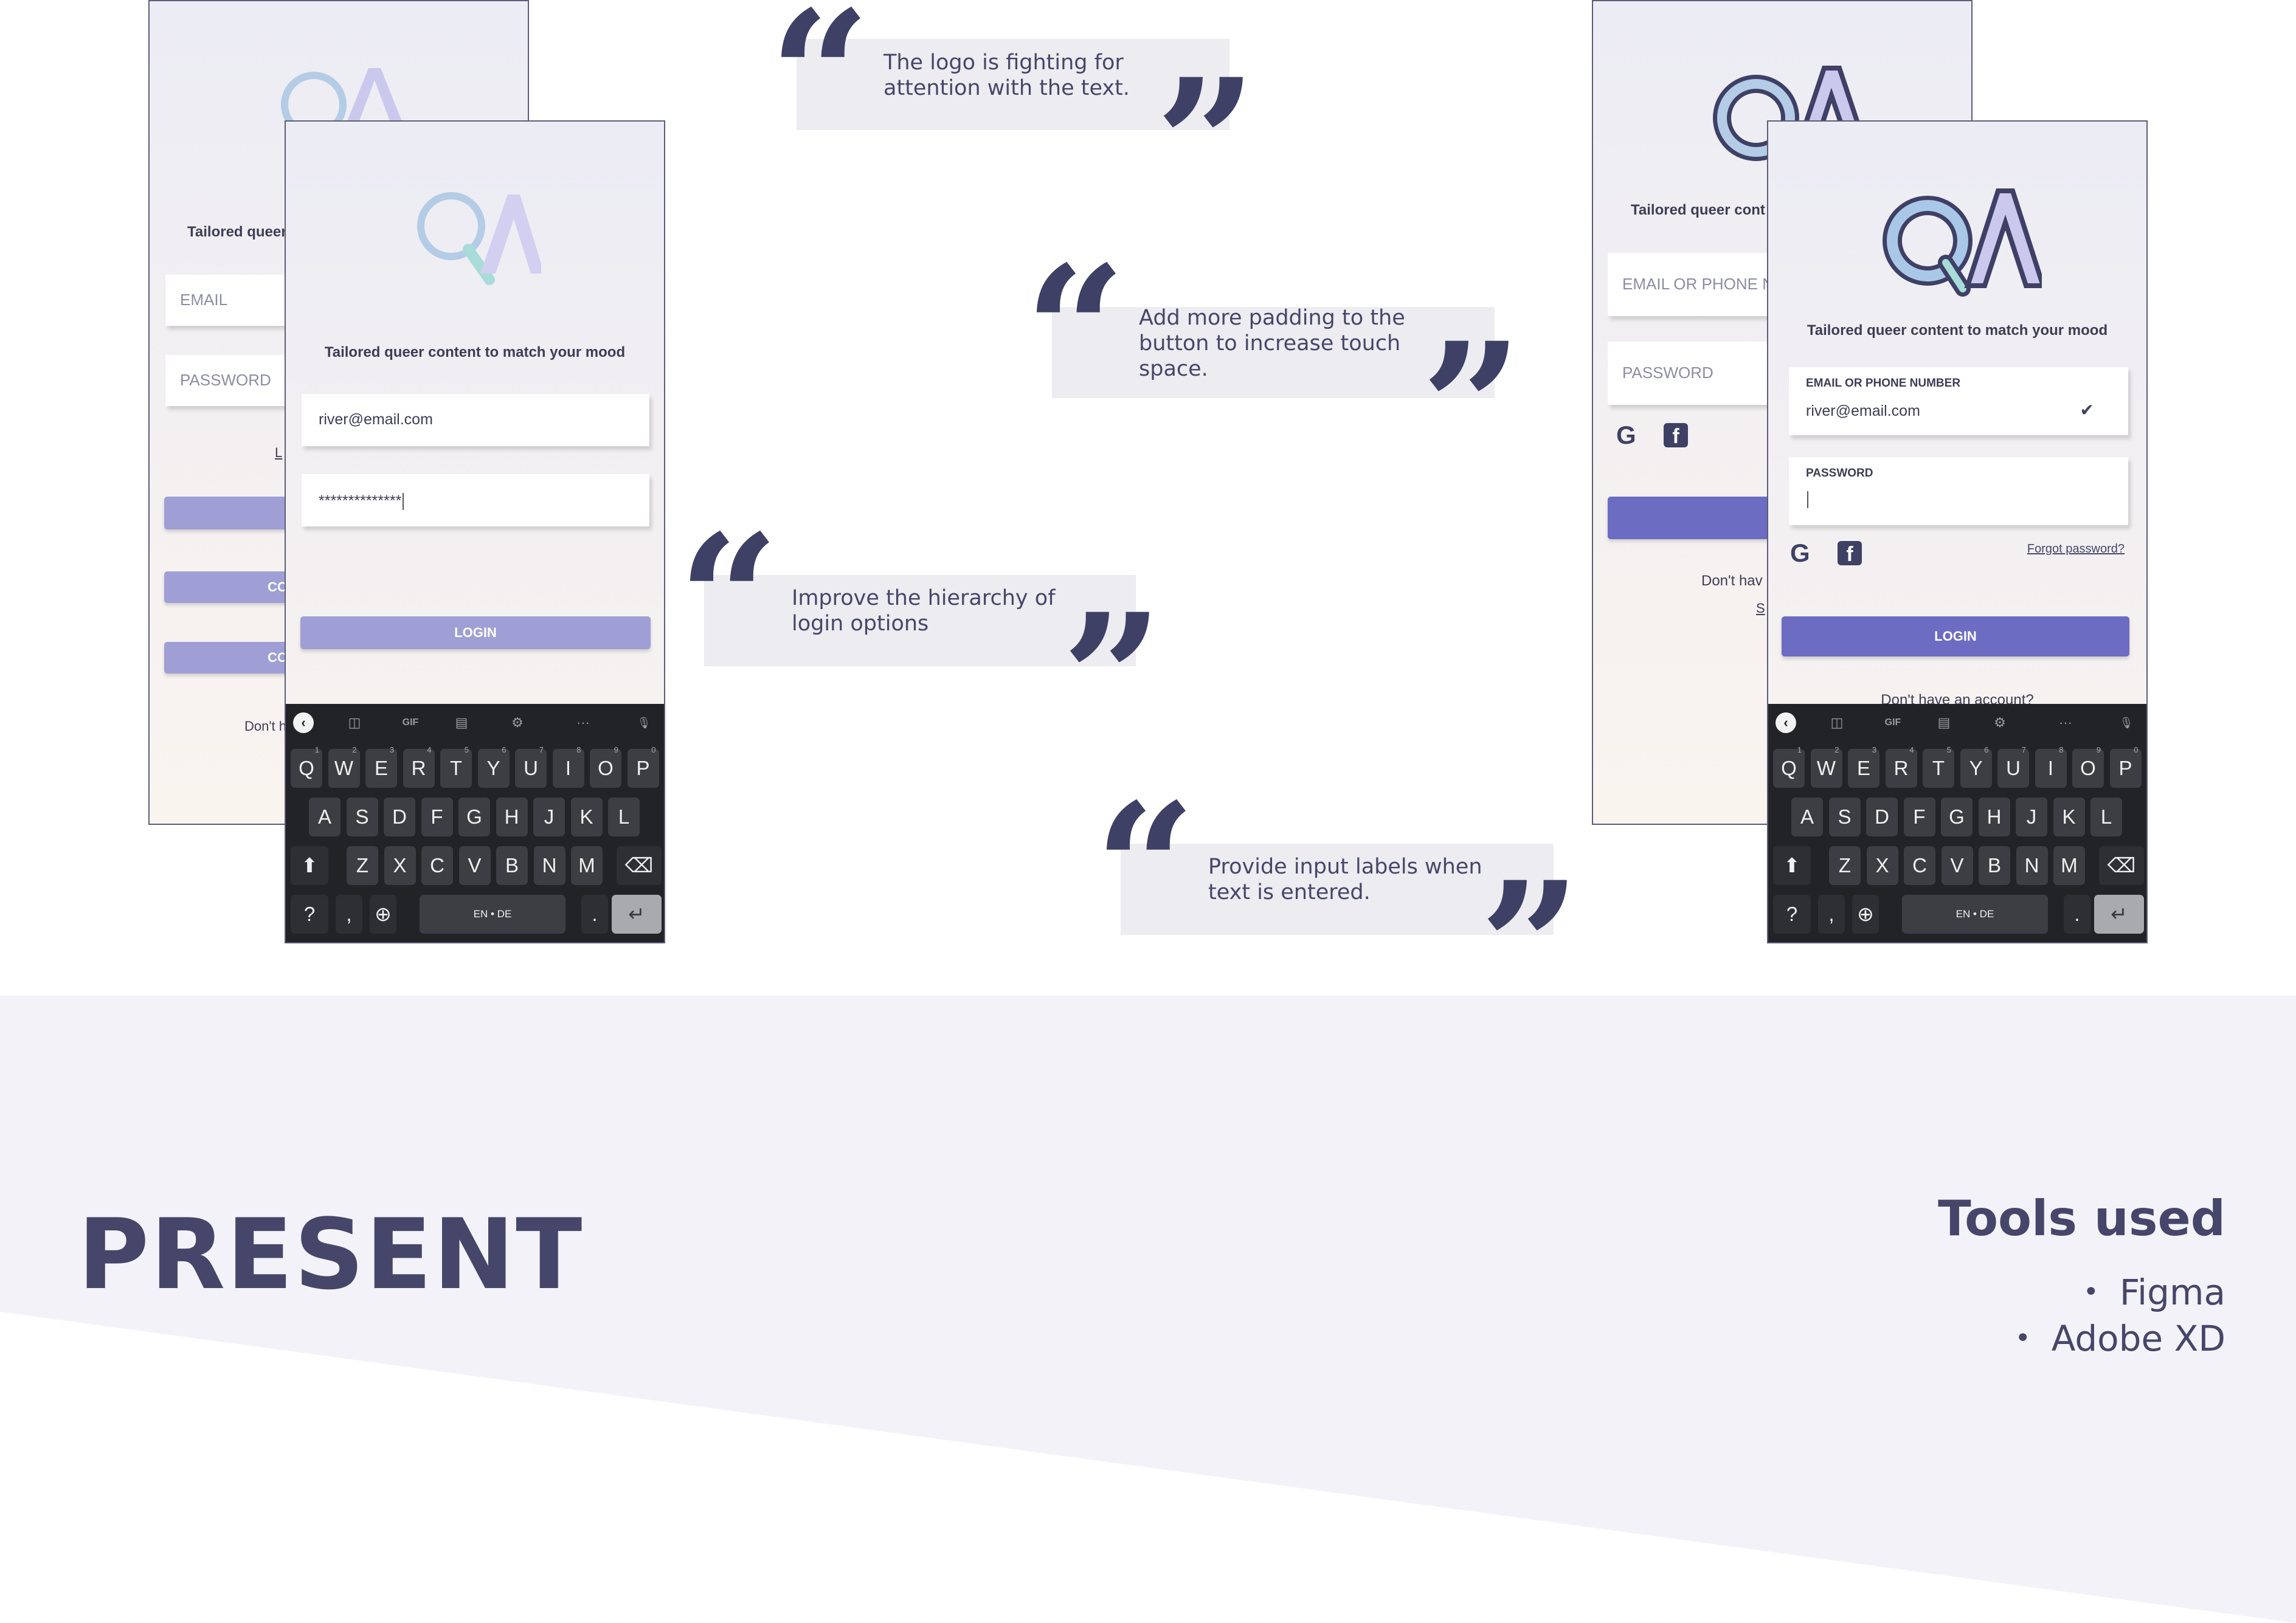 The height and width of the screenshot is (1623, 2296). Describe the element at coordinates (2076, 549) in the screenshot. I see `forgot-password-link: Forgot password?` at that location.